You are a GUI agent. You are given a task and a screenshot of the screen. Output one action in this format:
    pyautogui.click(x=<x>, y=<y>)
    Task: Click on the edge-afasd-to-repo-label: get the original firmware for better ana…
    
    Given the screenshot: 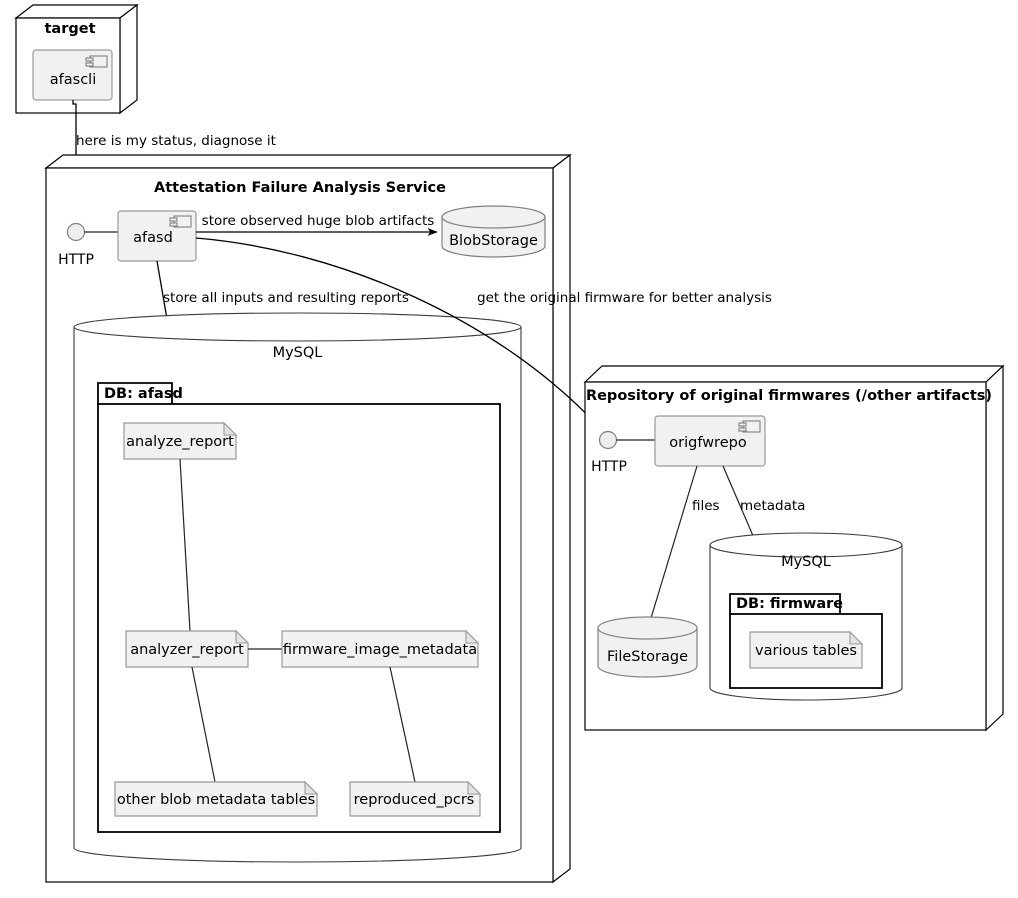 What is the action you would take?
    pyautogui.click(x=624, y=298)
    